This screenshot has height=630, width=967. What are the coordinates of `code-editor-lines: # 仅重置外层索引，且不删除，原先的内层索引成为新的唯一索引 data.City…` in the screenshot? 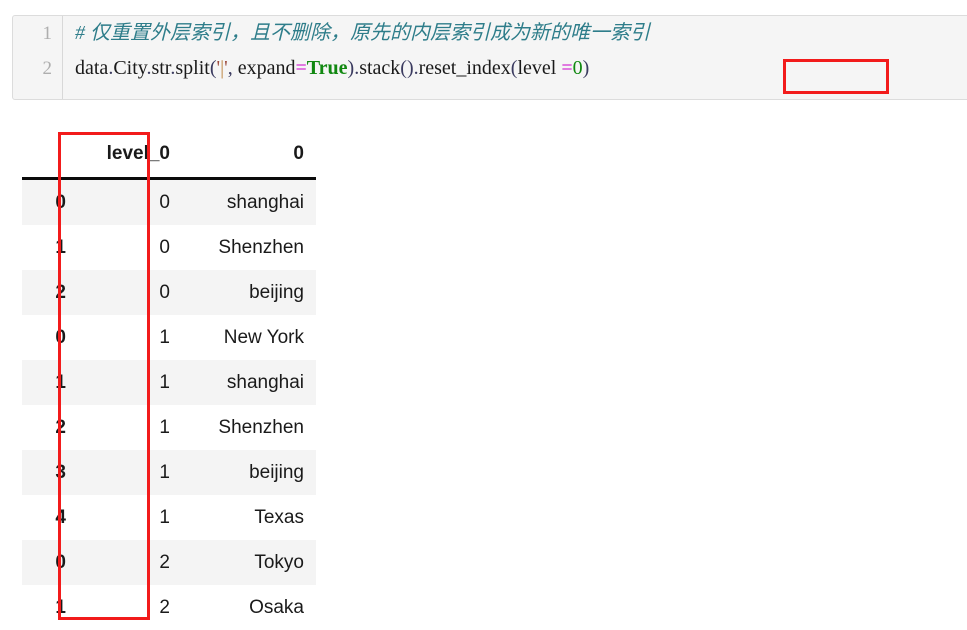 It's located at (521, 57).